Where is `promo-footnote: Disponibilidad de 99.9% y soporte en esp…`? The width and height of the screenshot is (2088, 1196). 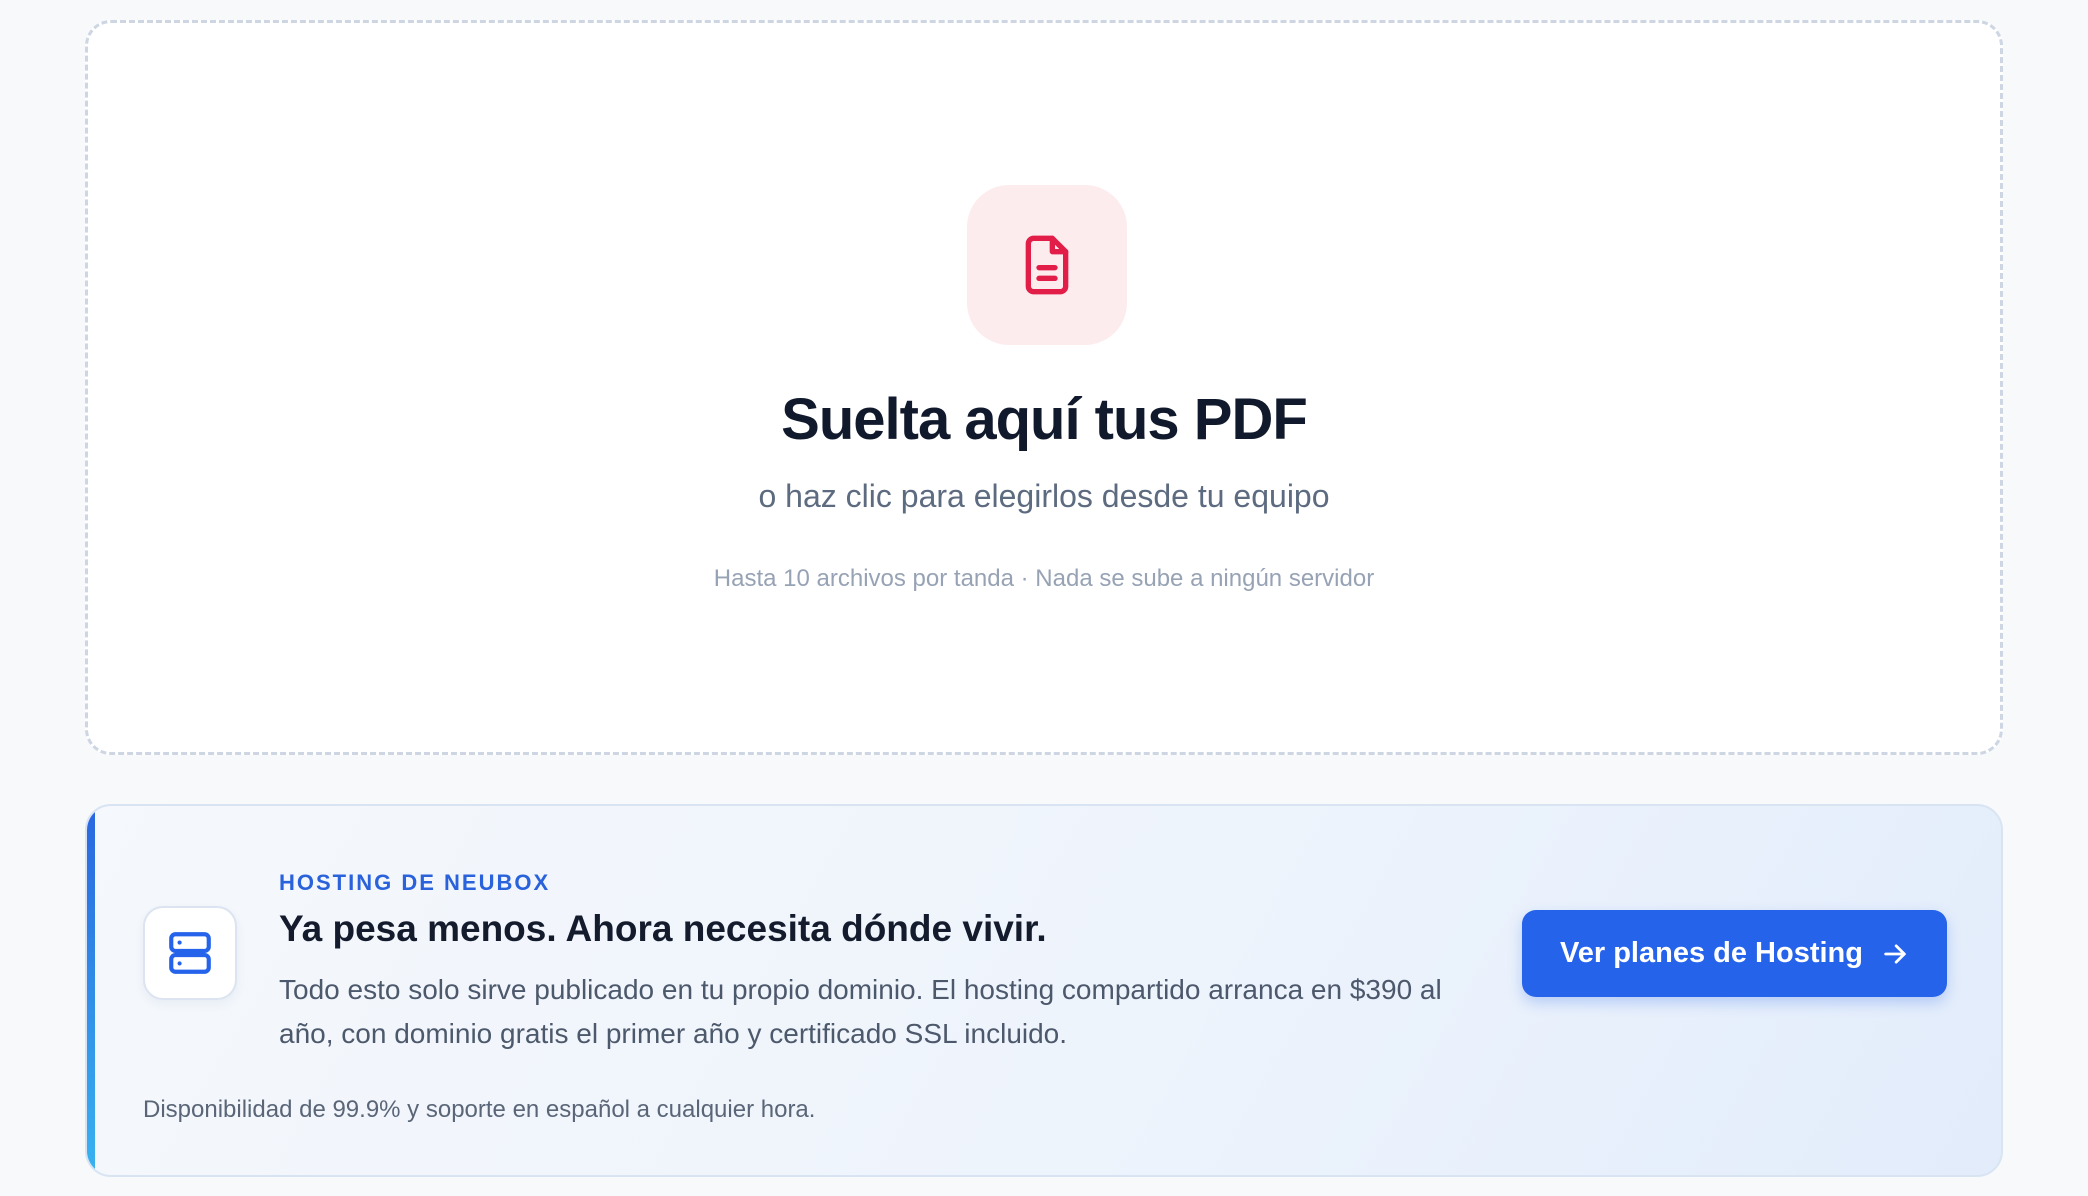 promo-footnote: Disponibilidad de 99.9% y soporte en esp… is located at coordinates (479, 1109).